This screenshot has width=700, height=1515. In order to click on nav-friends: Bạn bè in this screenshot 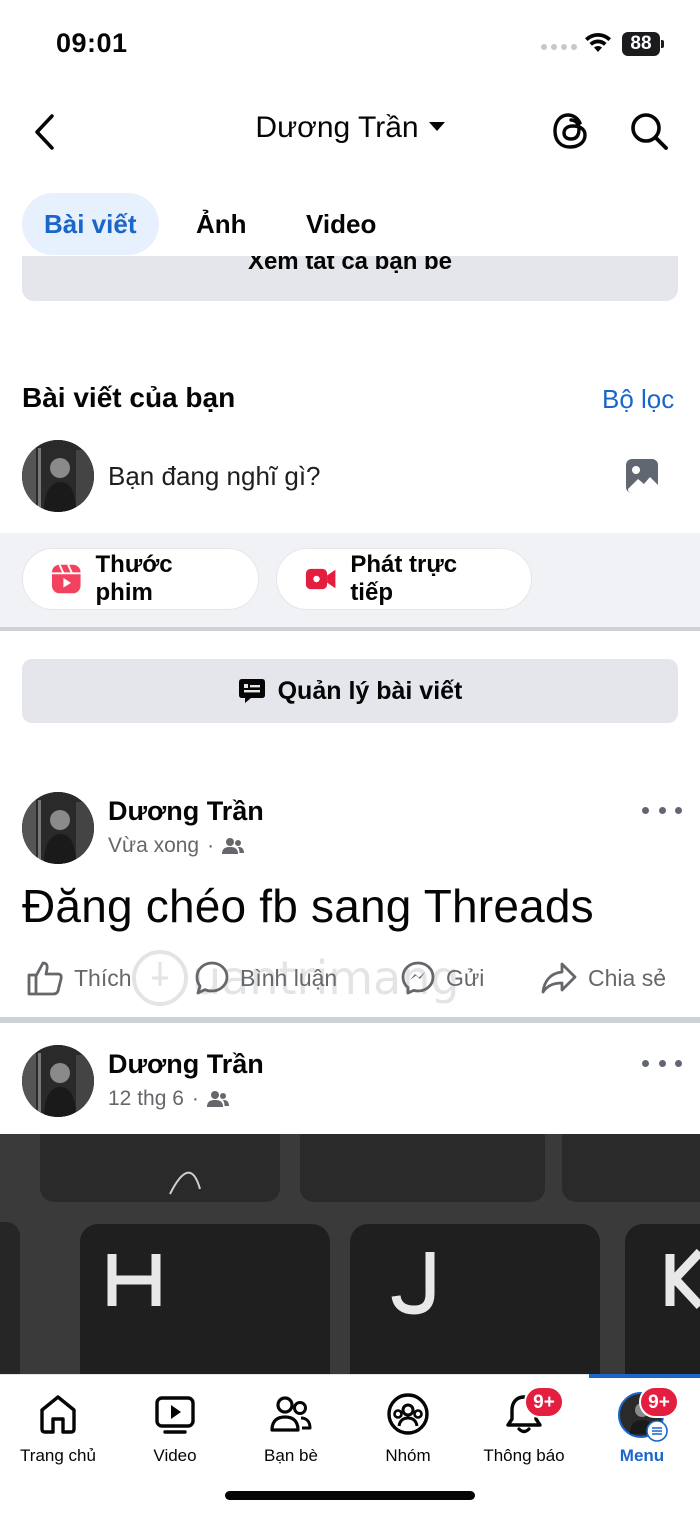, I will do `click(291, 1429)`.